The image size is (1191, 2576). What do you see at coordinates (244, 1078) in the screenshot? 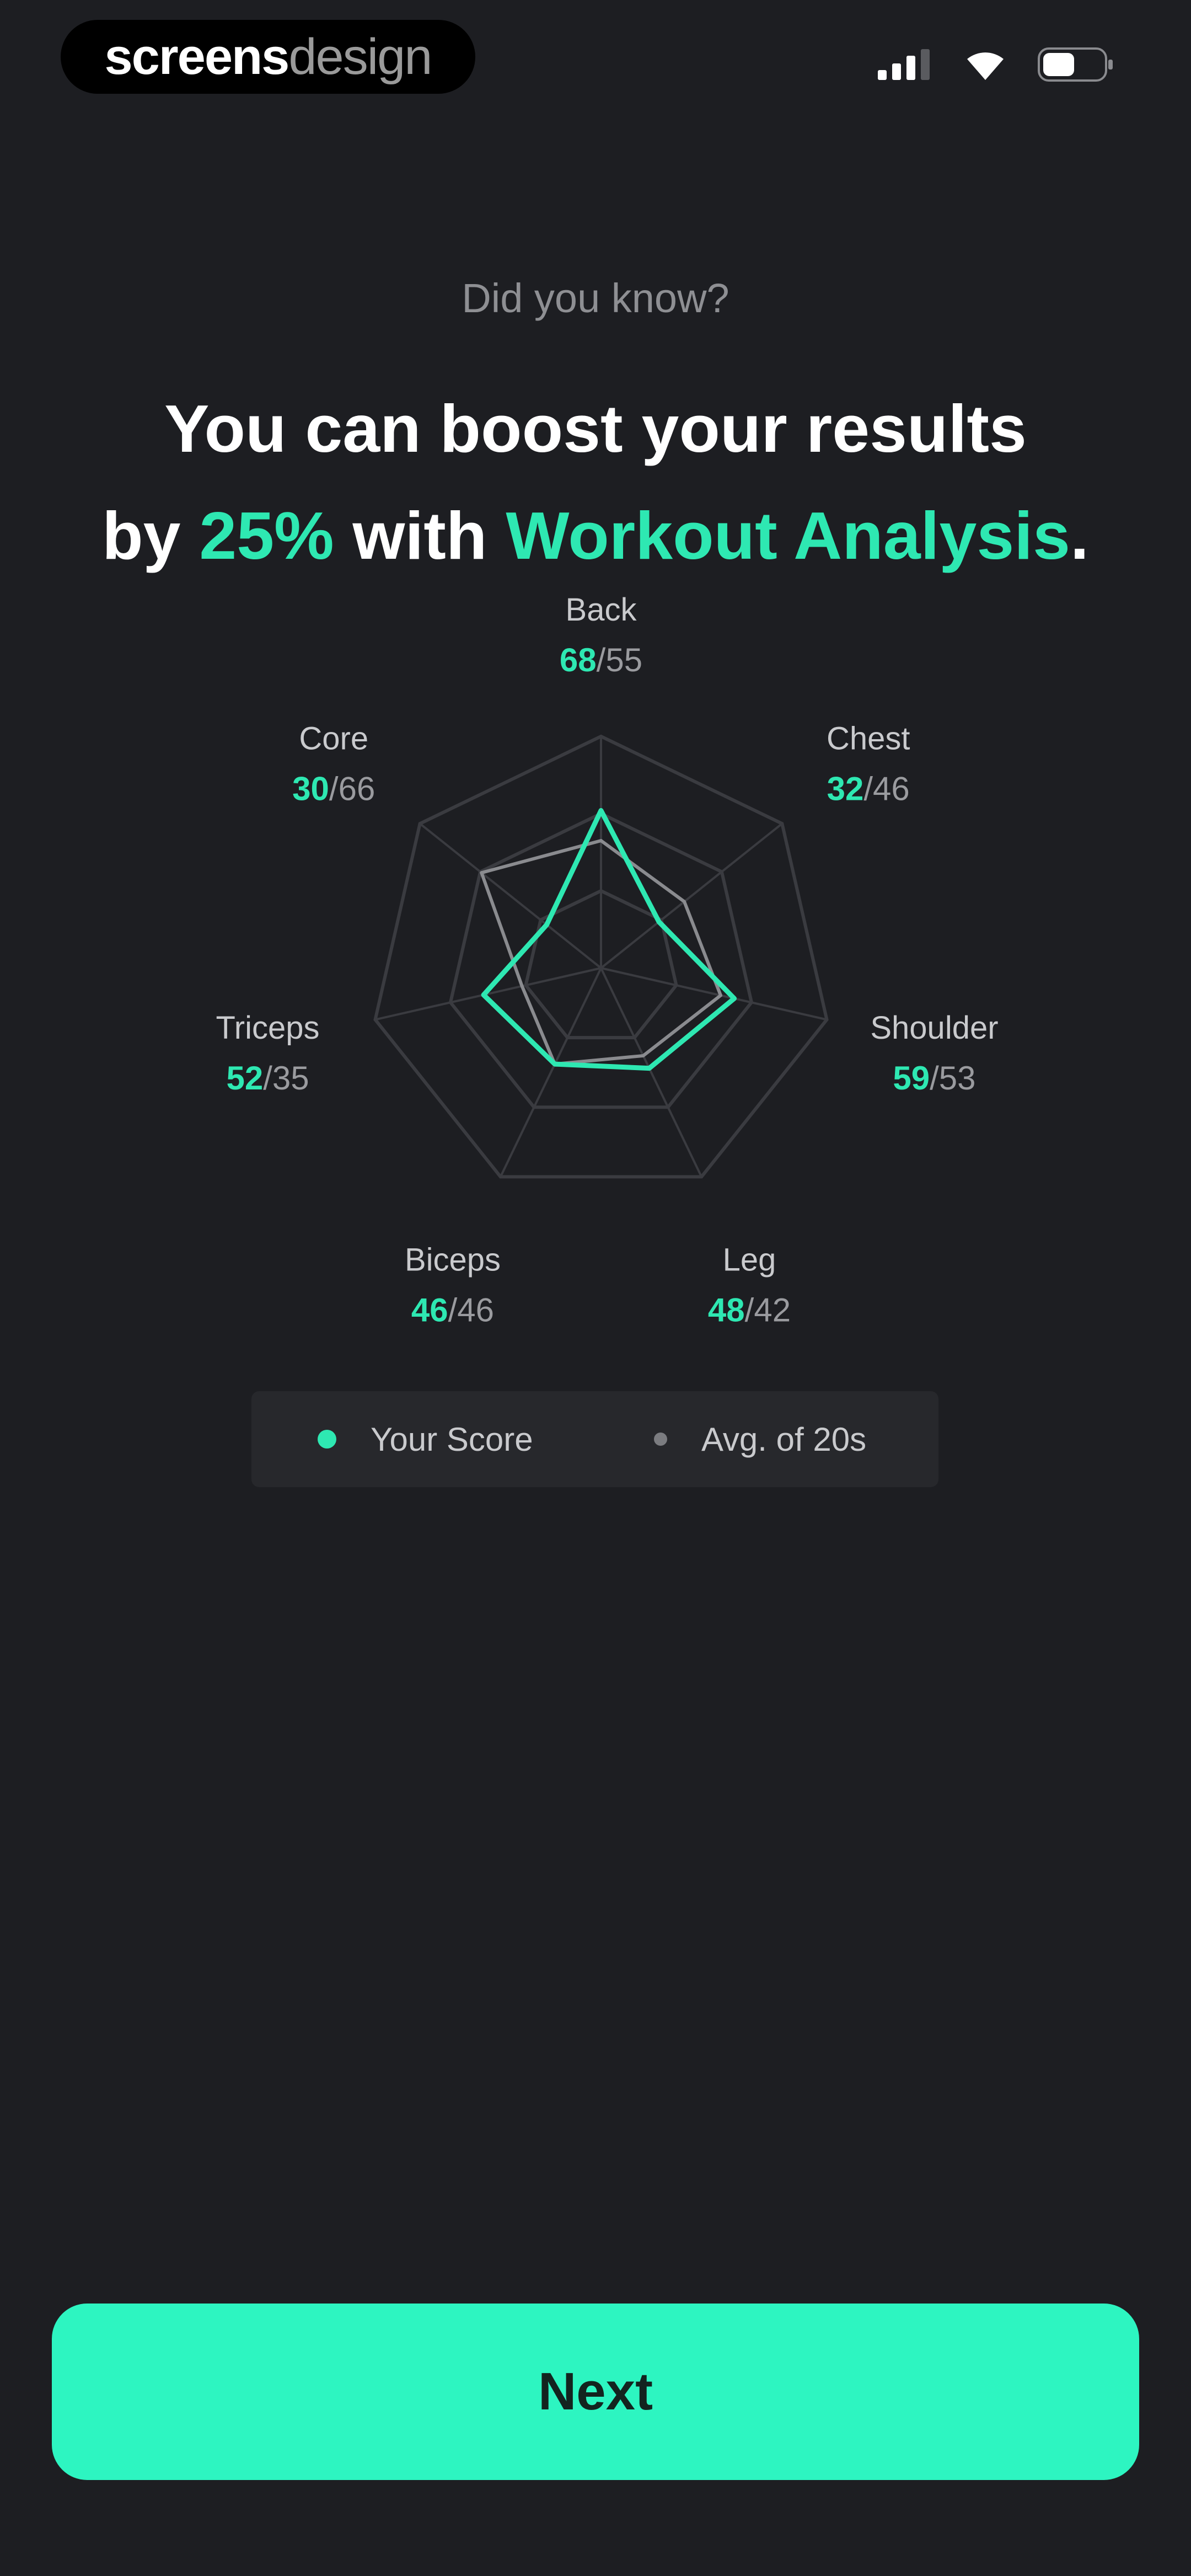
I see `axis-score-value: 52` at bounding box center [244, 1078].